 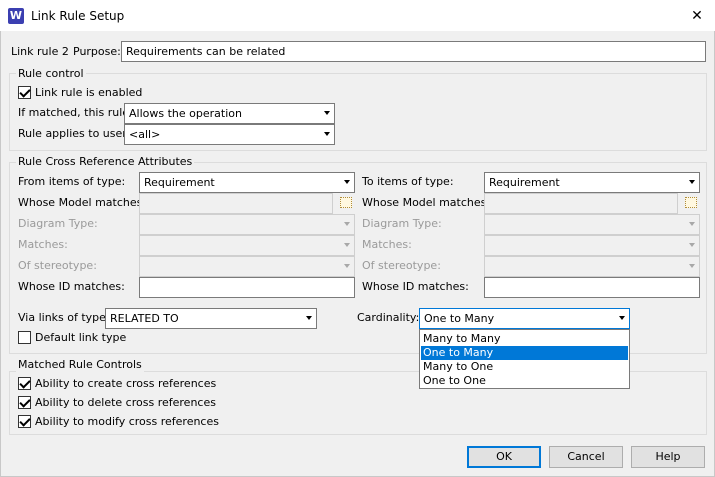 I want to click on to-stereotype-label: Of stereotype:, so click(x=401, y=265).